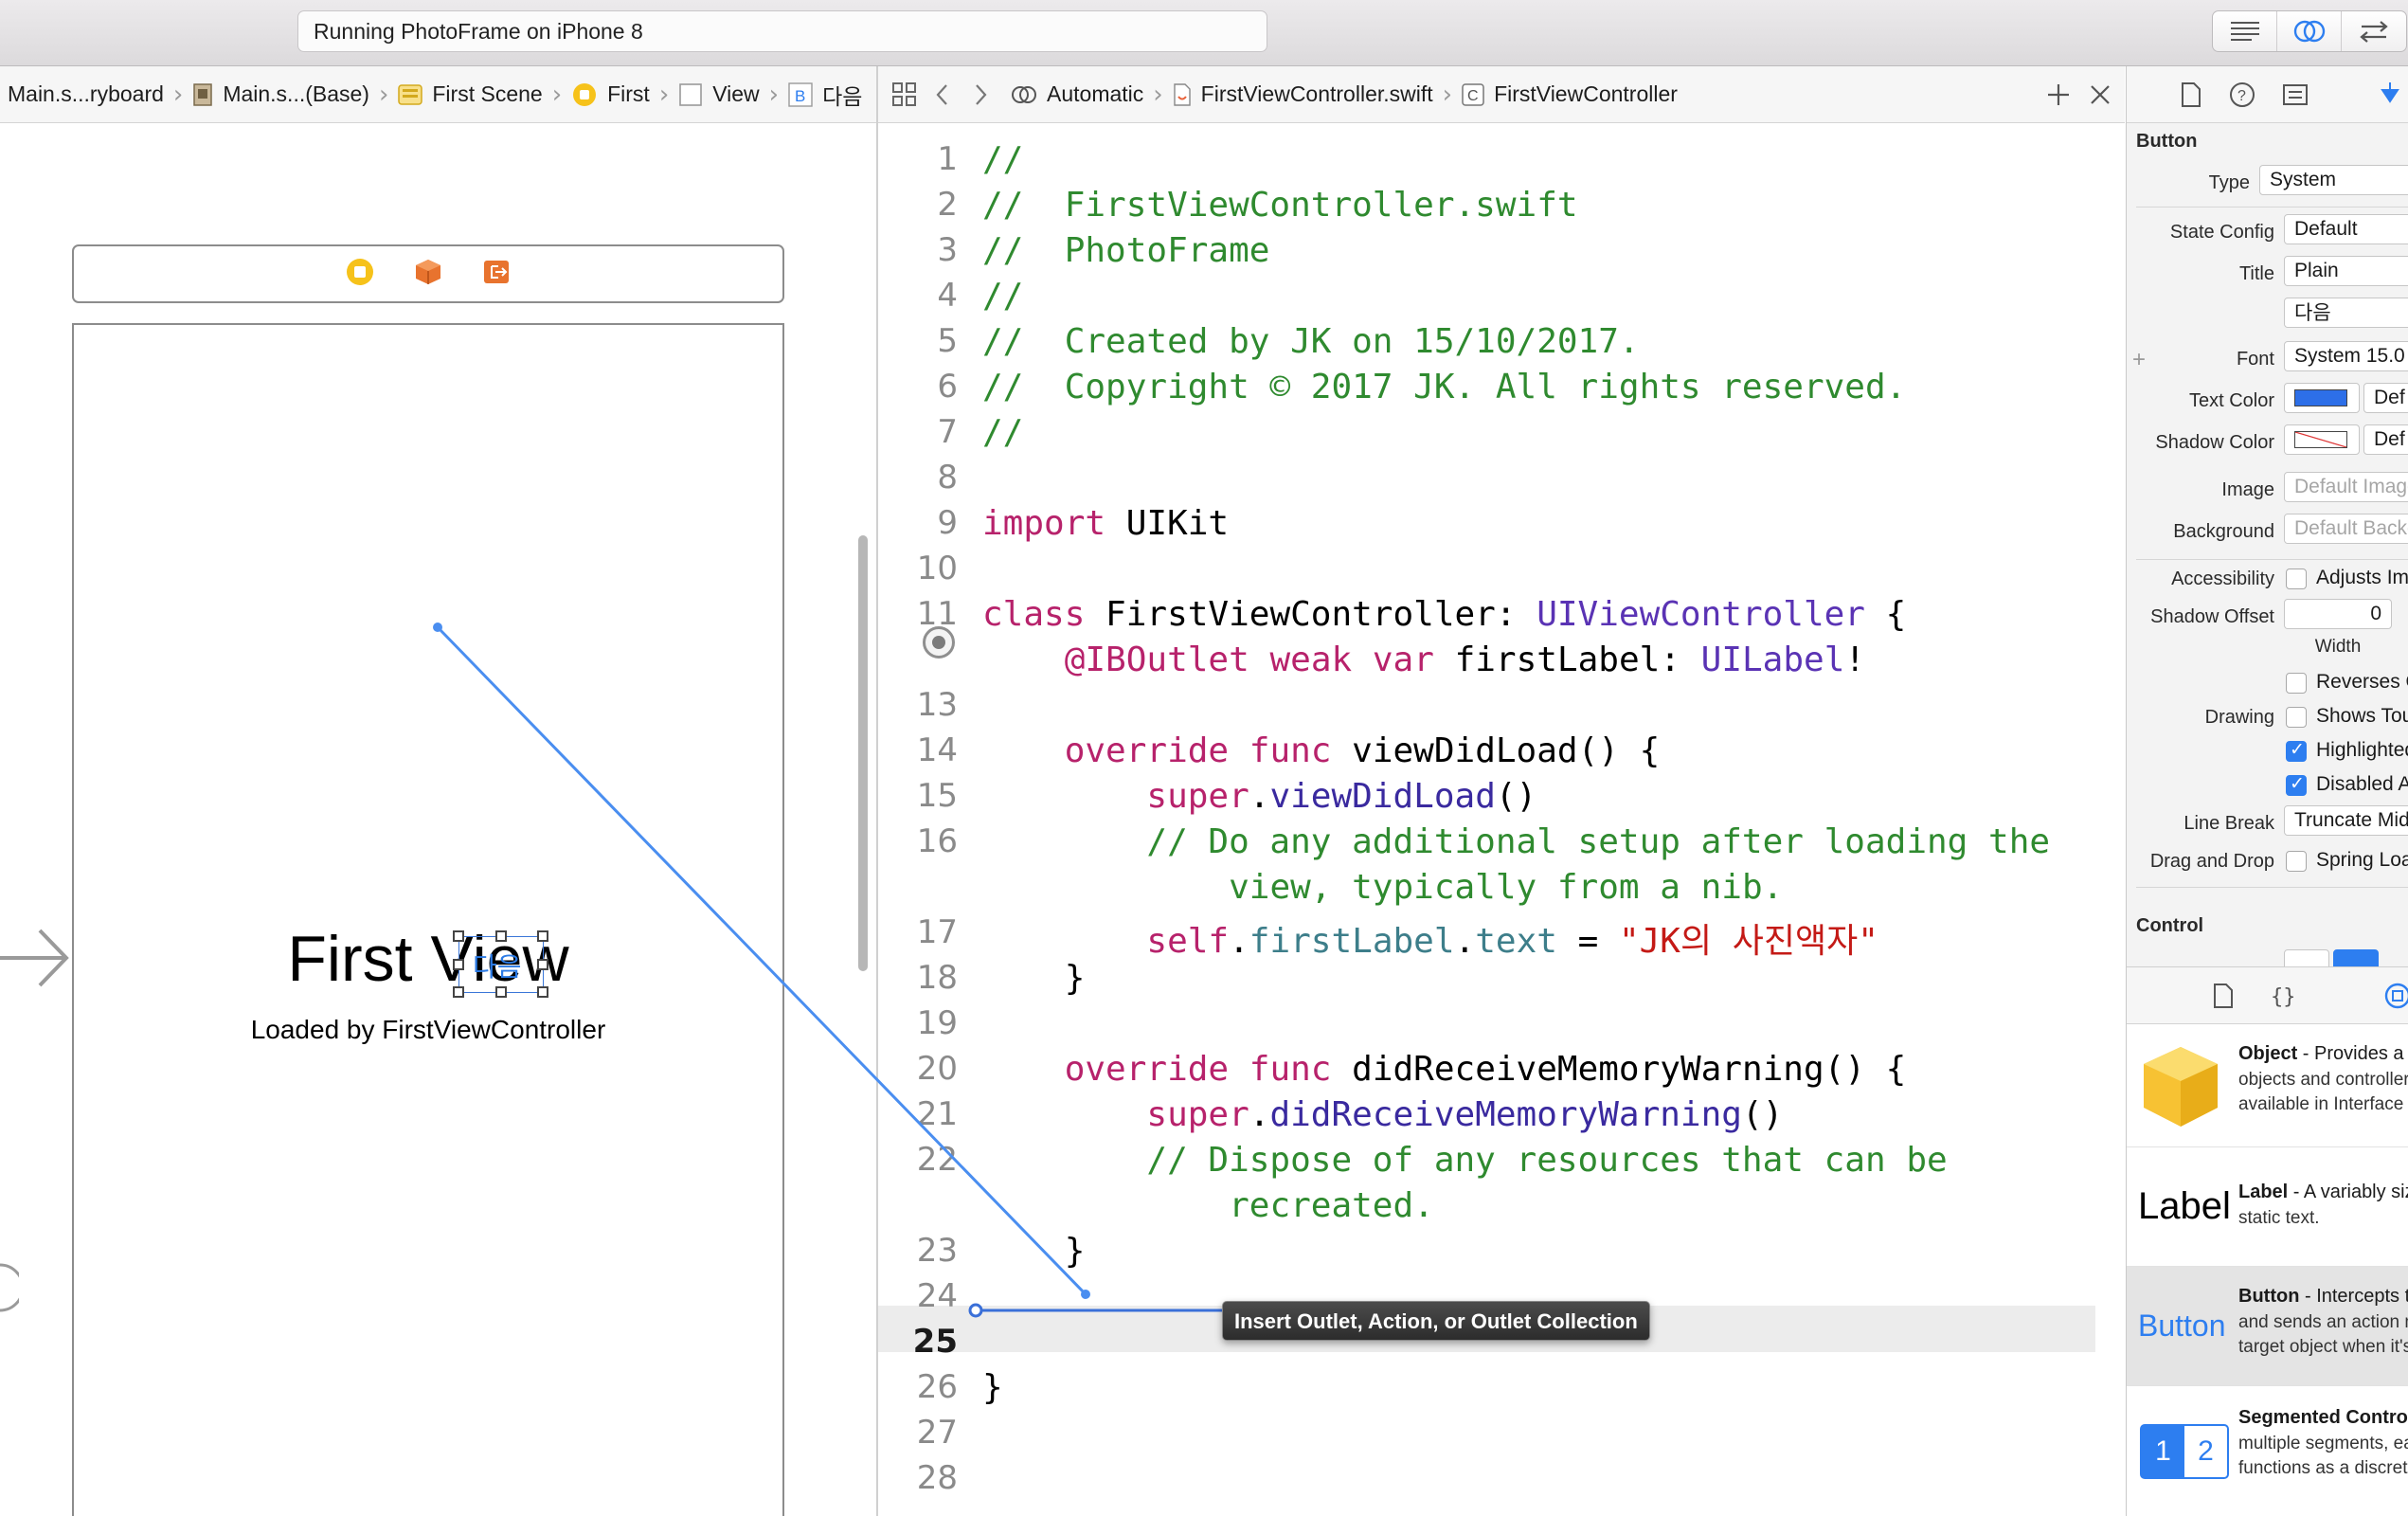 The image size is (2408, 1516). Describe the element at coordinates (2296, 862) in the screenshot. I see `spring-loaded-checkbox` at that location.